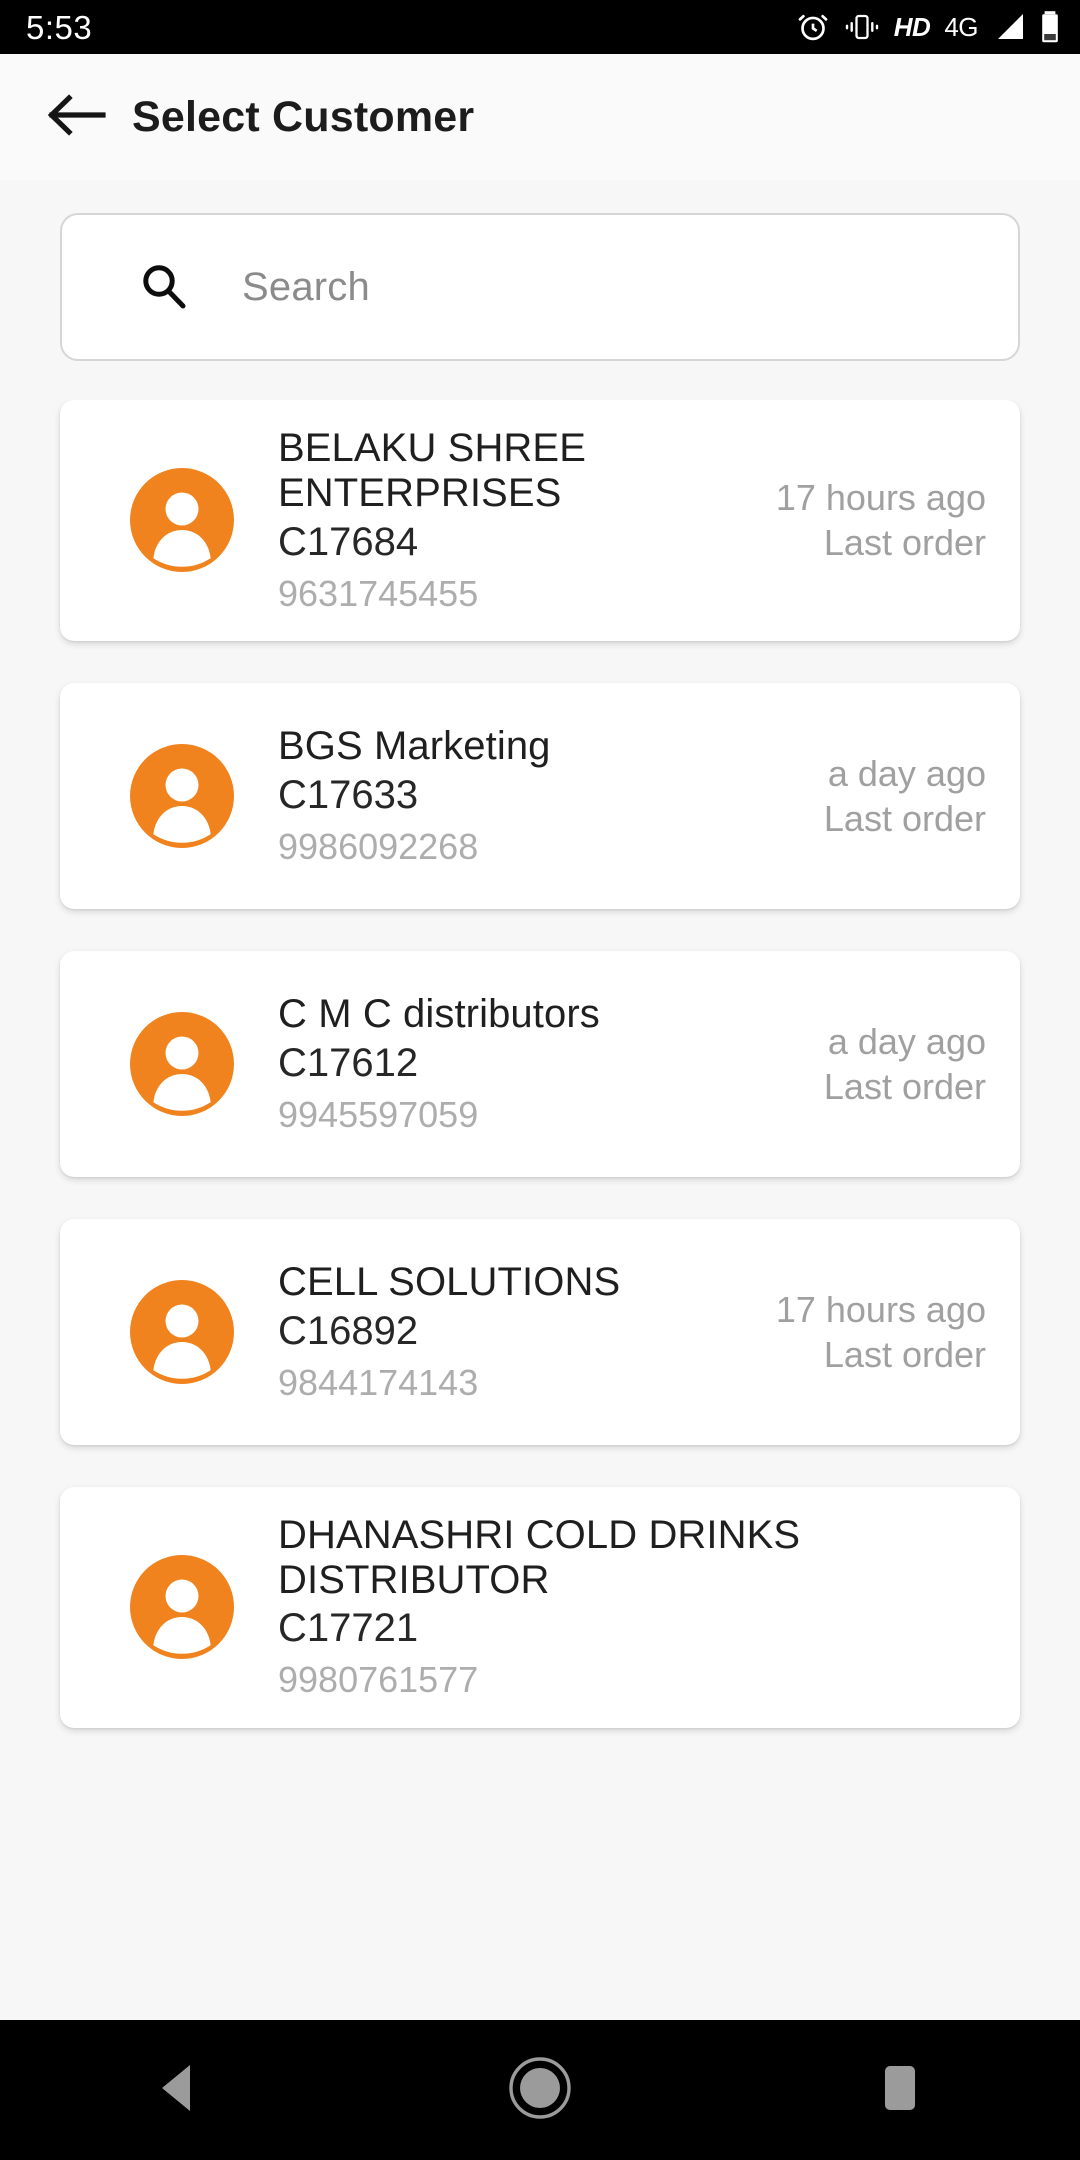 The image size is (1080, 2160). What do you see at coordinates (522, 1332) in the screenshot?
I see `customer-details: CELL SOLUTIONS C16892 9844174143` at bounding box center [522, 1332].